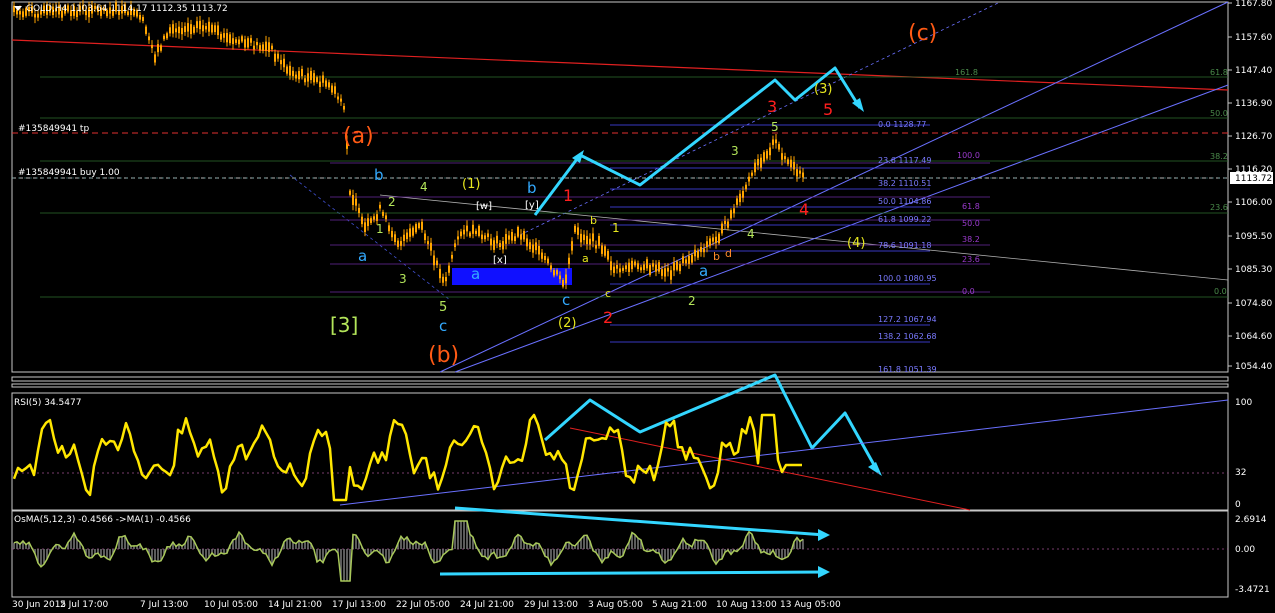  Describe the element at coordinates (904, 183) in the screenshot. I see `fib-label: 38.2 1110.51` at that location.